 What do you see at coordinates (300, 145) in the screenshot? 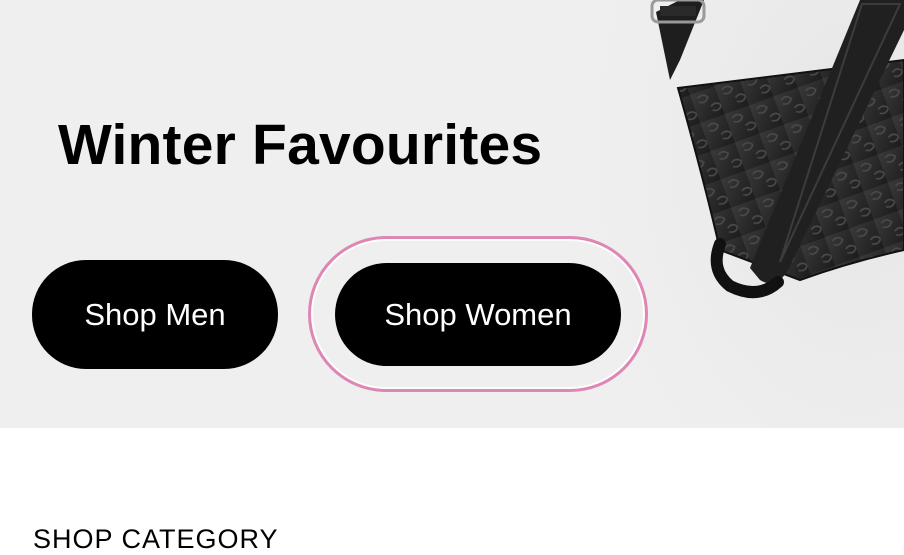
I see `hero-title: Winter Favourites` at bounding box center [300, 145].